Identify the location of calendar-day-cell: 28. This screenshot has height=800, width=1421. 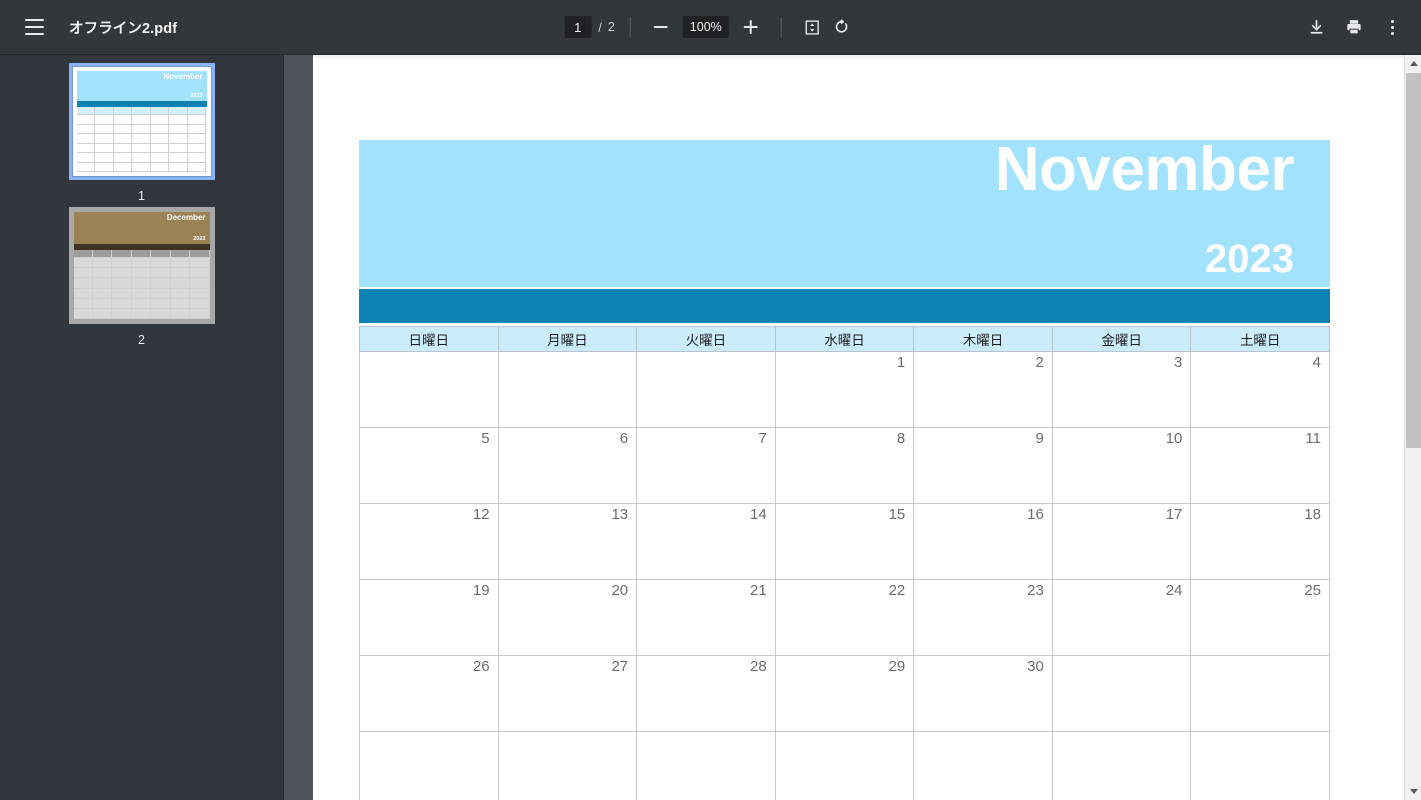
(706, 693).